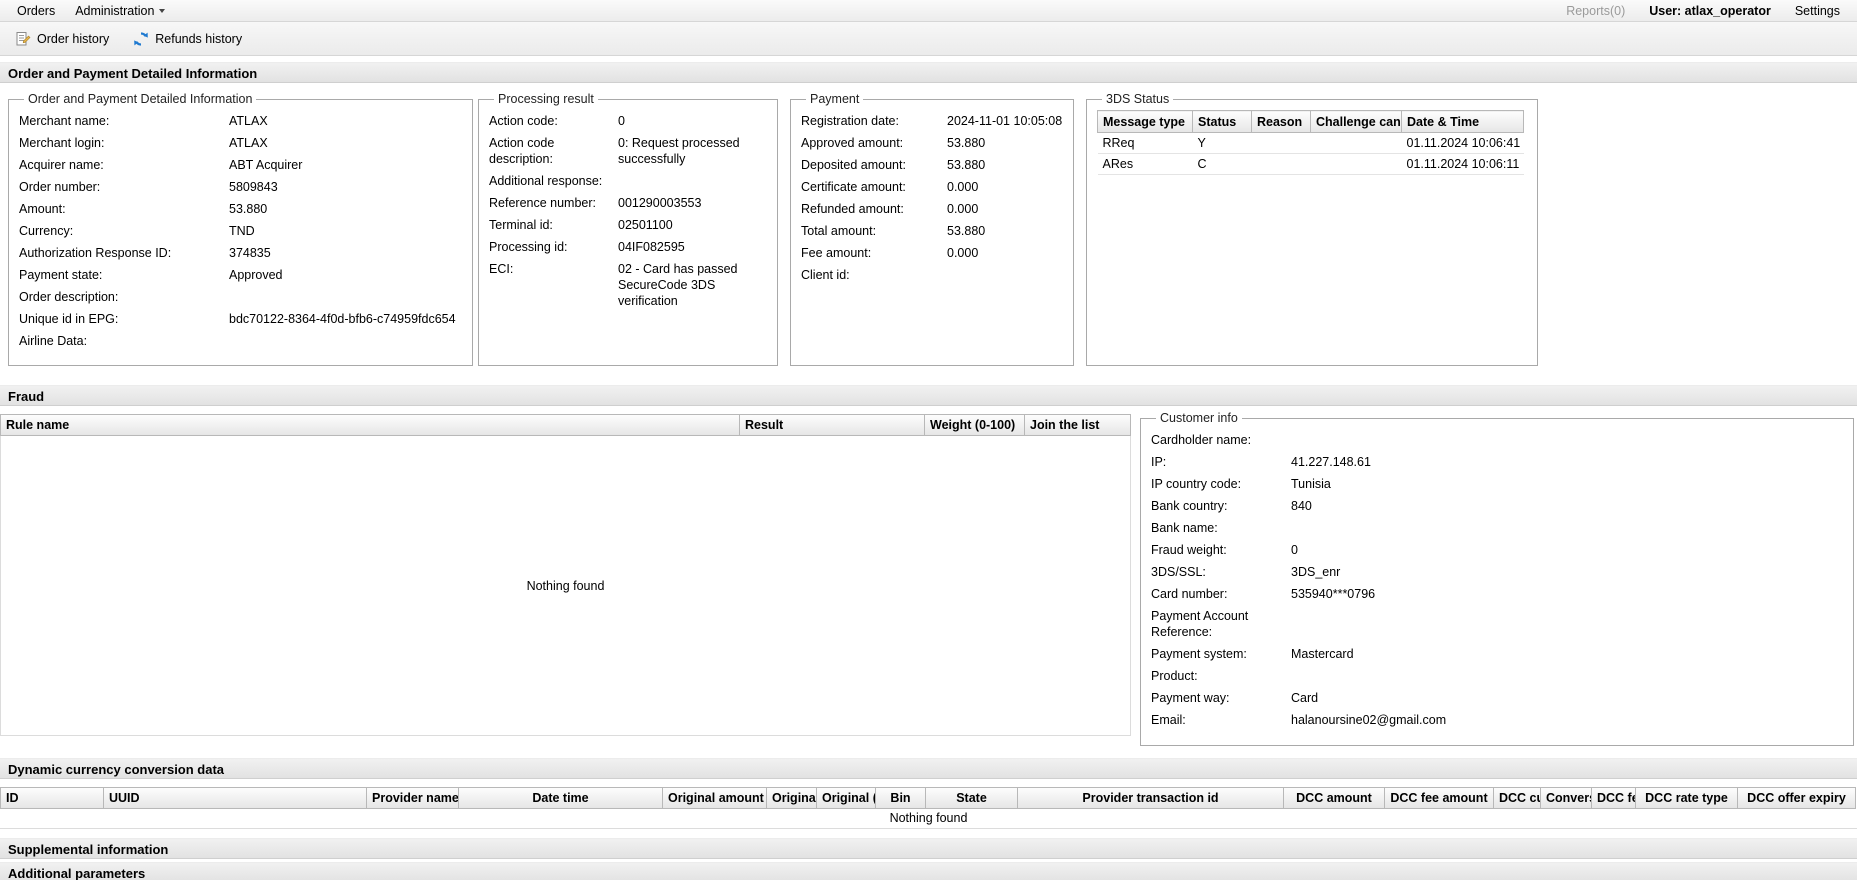  Describe the element at coordinates (546, 99) in the screenshot. I see `processing-result-legend: Processing result` at that location.